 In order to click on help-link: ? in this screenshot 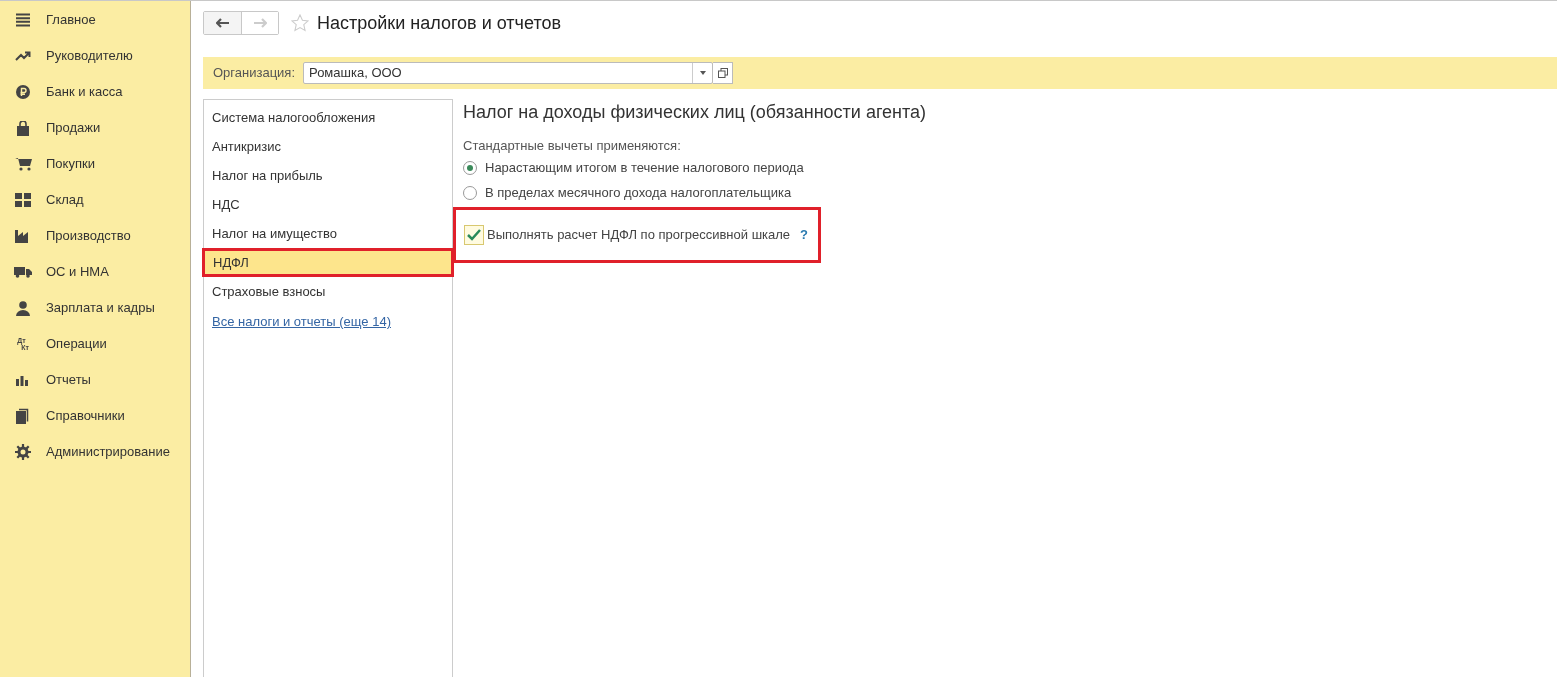, I will do `click(804, 234)`.